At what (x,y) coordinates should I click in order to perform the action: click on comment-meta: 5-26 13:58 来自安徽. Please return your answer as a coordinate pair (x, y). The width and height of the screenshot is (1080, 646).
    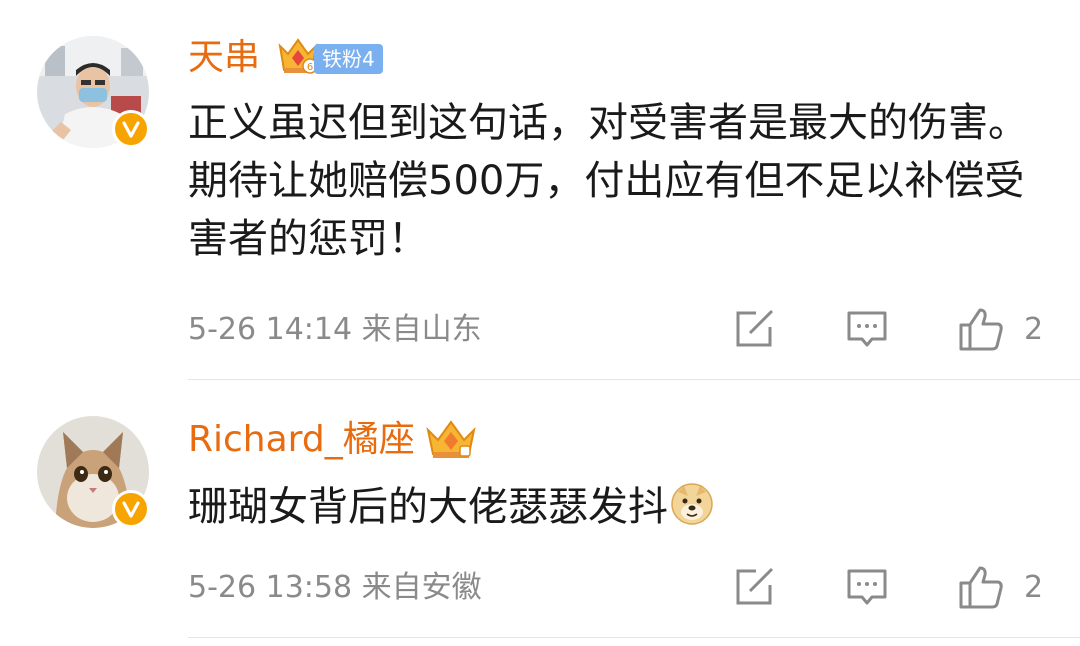
    Looking at the image, I should click on (335, 588).